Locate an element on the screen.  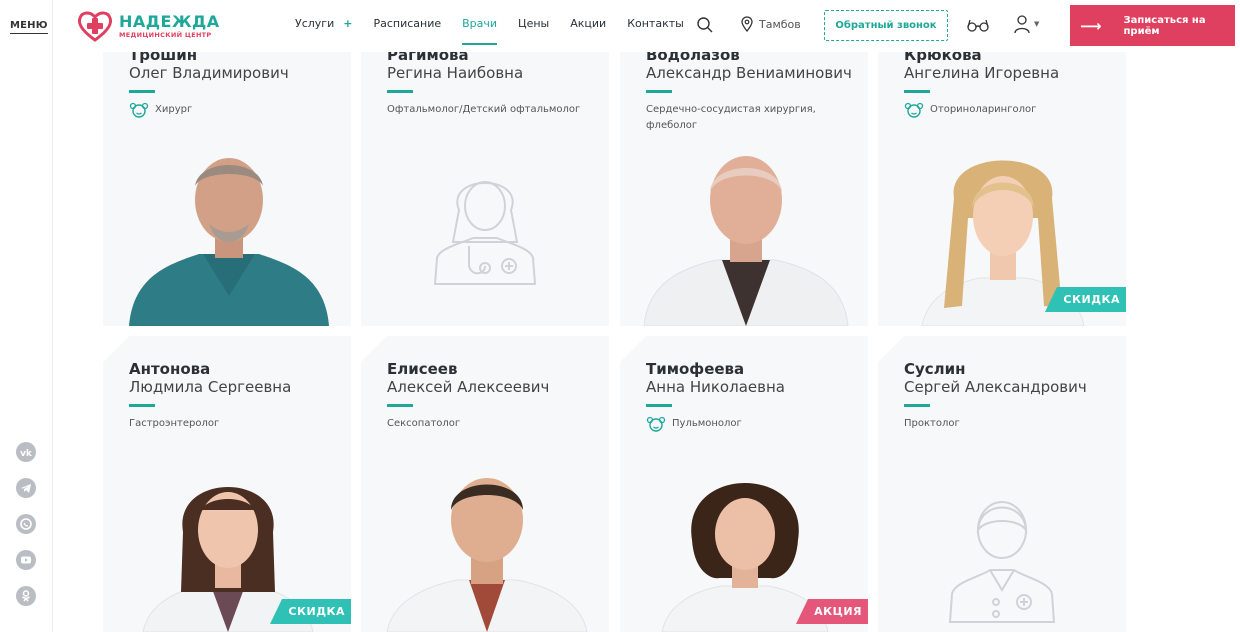
doctor-given-name: Александр Вениаминович is located at coordinates (749, 73).